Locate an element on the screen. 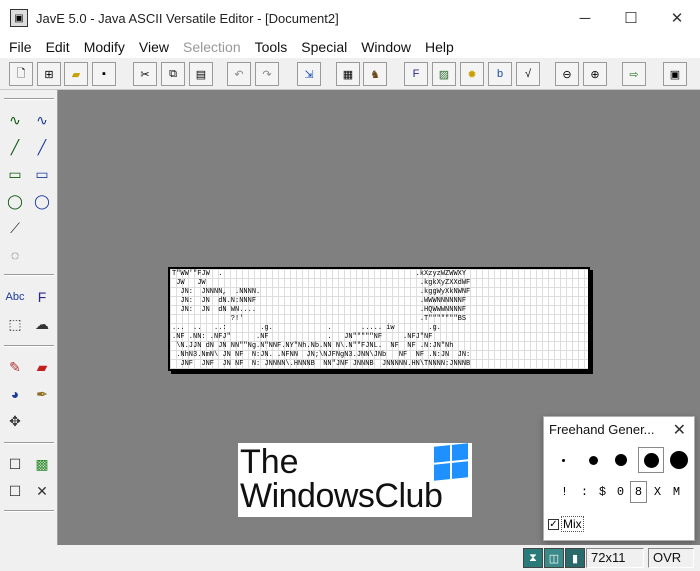  select-rect-icon: ⬚ is located at coordinates (15, 324).